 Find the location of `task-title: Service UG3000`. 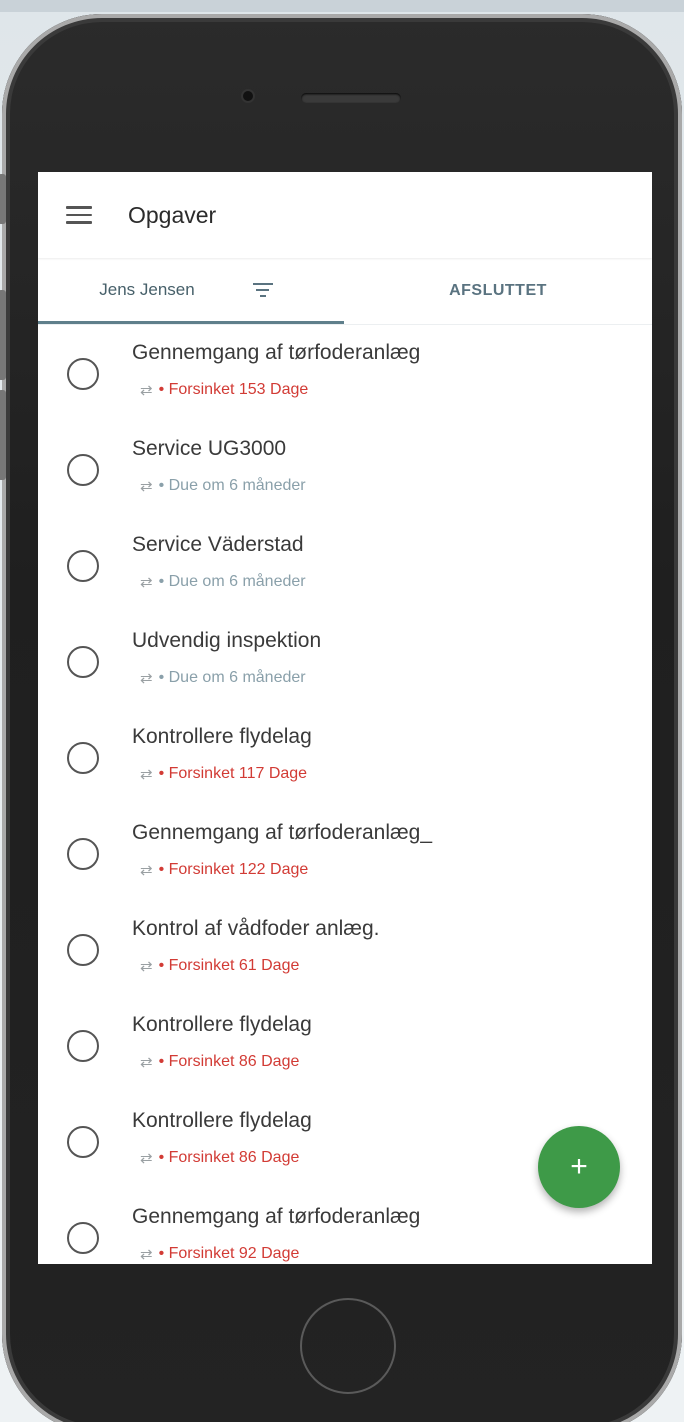

task-title: Service UG3000 is located at coordinates (209, 448).